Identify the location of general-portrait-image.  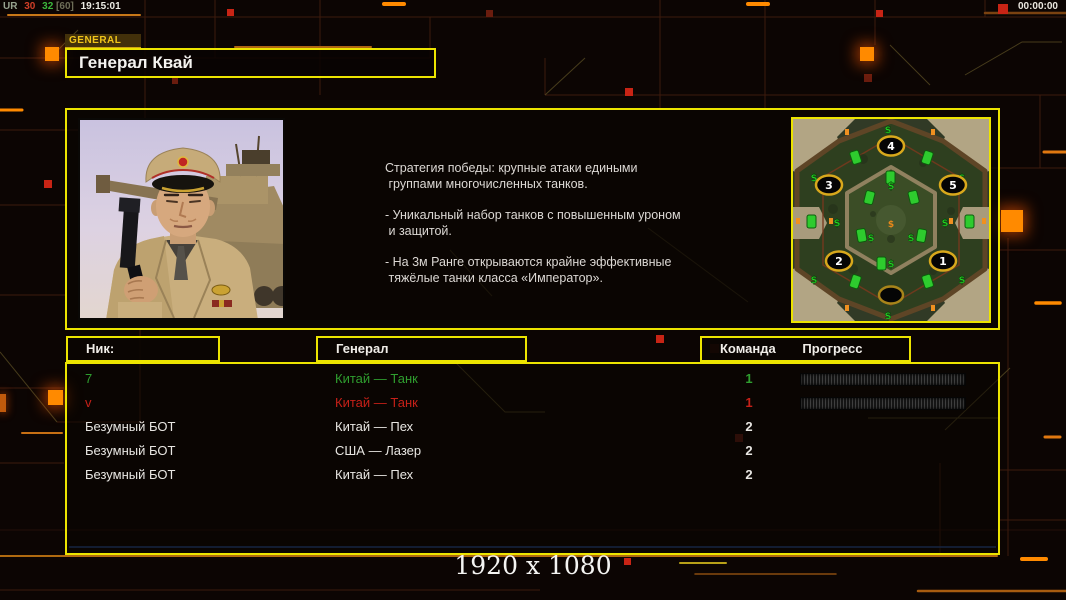
(181, 219).